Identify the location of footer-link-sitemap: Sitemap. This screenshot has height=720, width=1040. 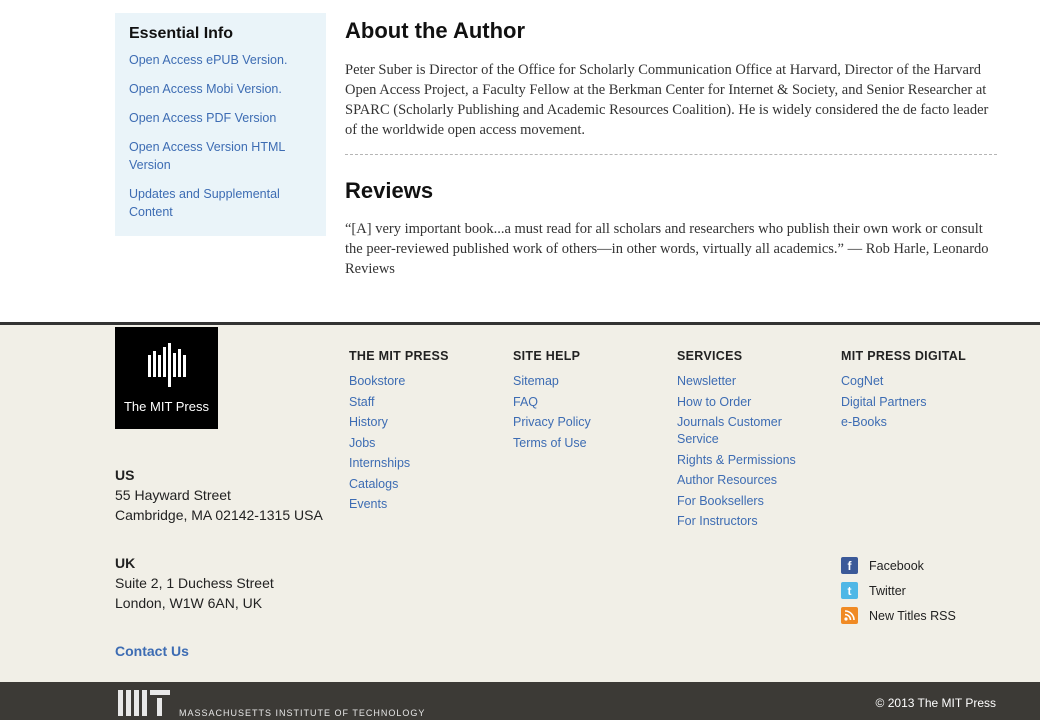
(552, 381).